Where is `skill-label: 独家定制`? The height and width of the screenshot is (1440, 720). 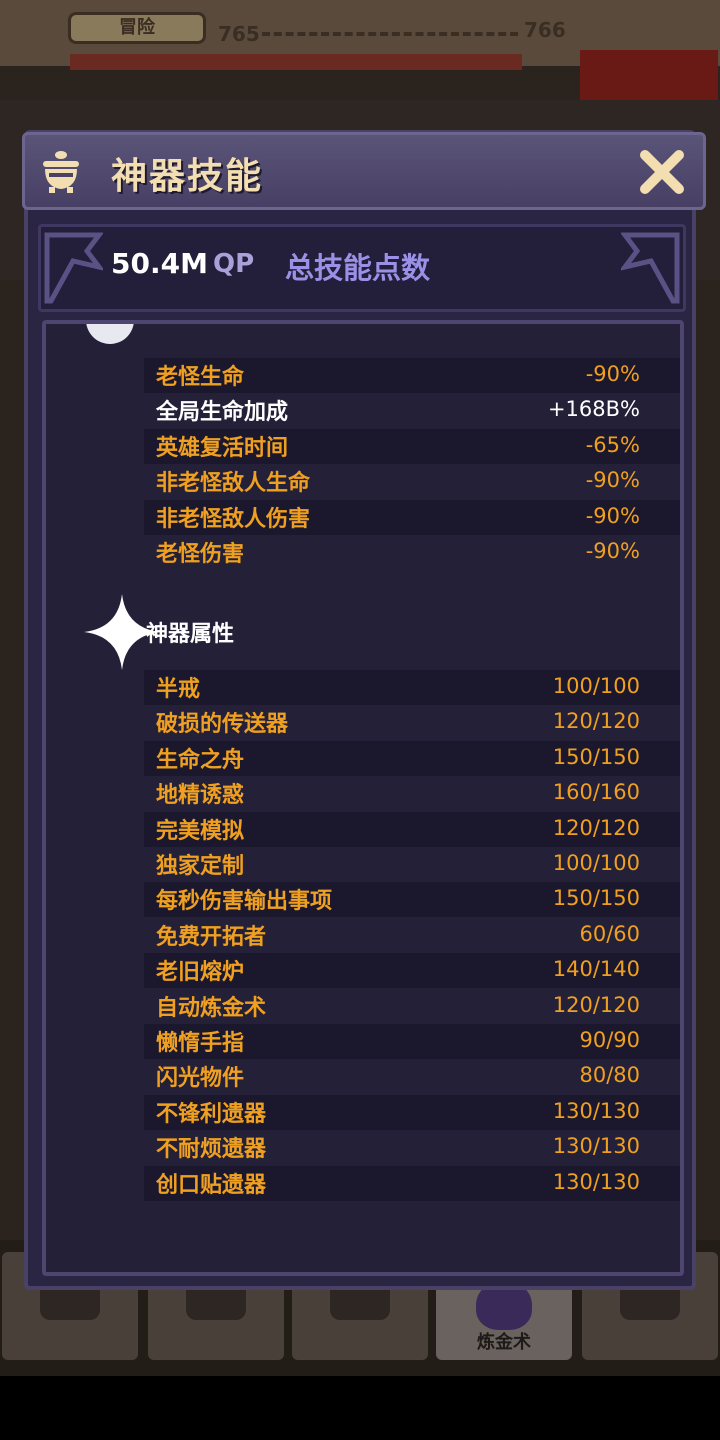 skill-label: 独家定制 is located at coordinates (200, 866).